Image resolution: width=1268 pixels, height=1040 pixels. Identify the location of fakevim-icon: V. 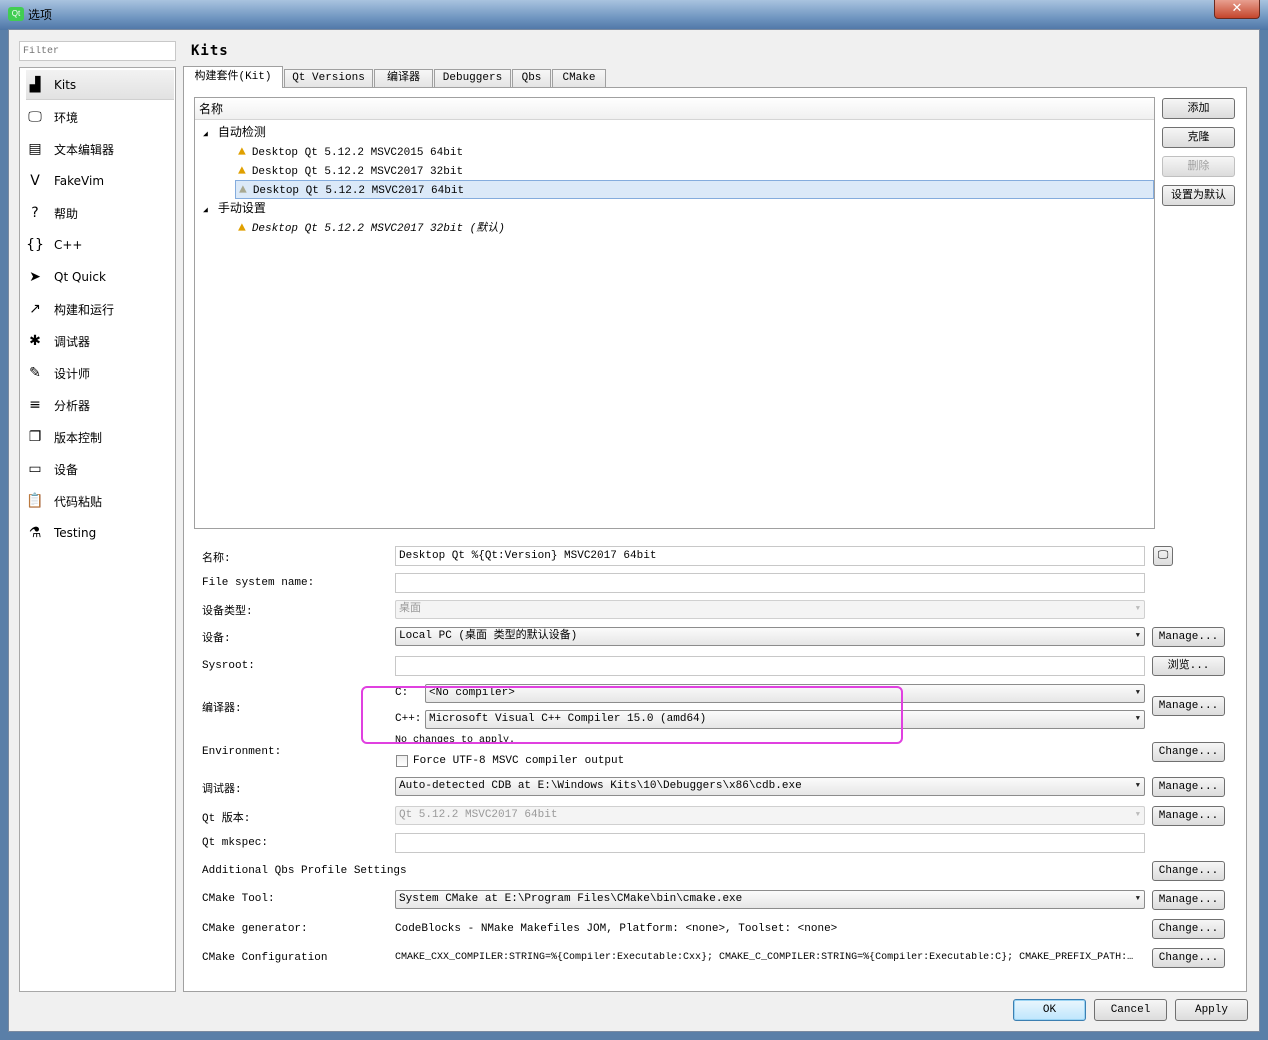
(35, 181).